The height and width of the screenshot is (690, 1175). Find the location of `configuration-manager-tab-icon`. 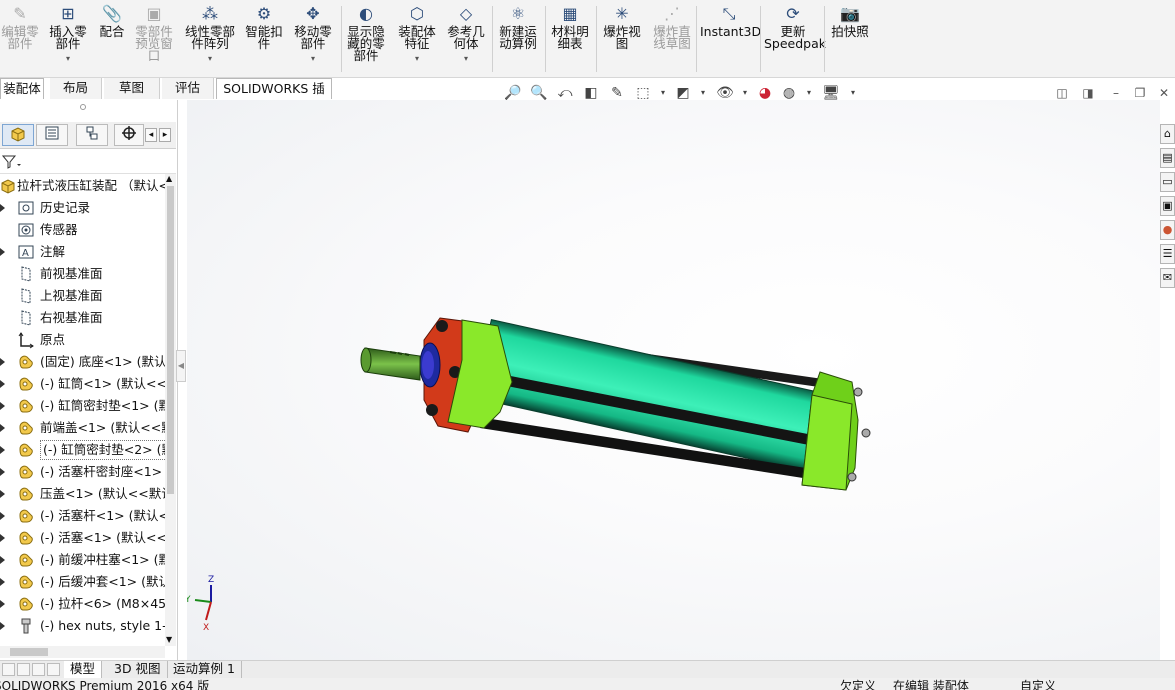

configuration-manager-tab-icon is located at coordinates (92, 135).